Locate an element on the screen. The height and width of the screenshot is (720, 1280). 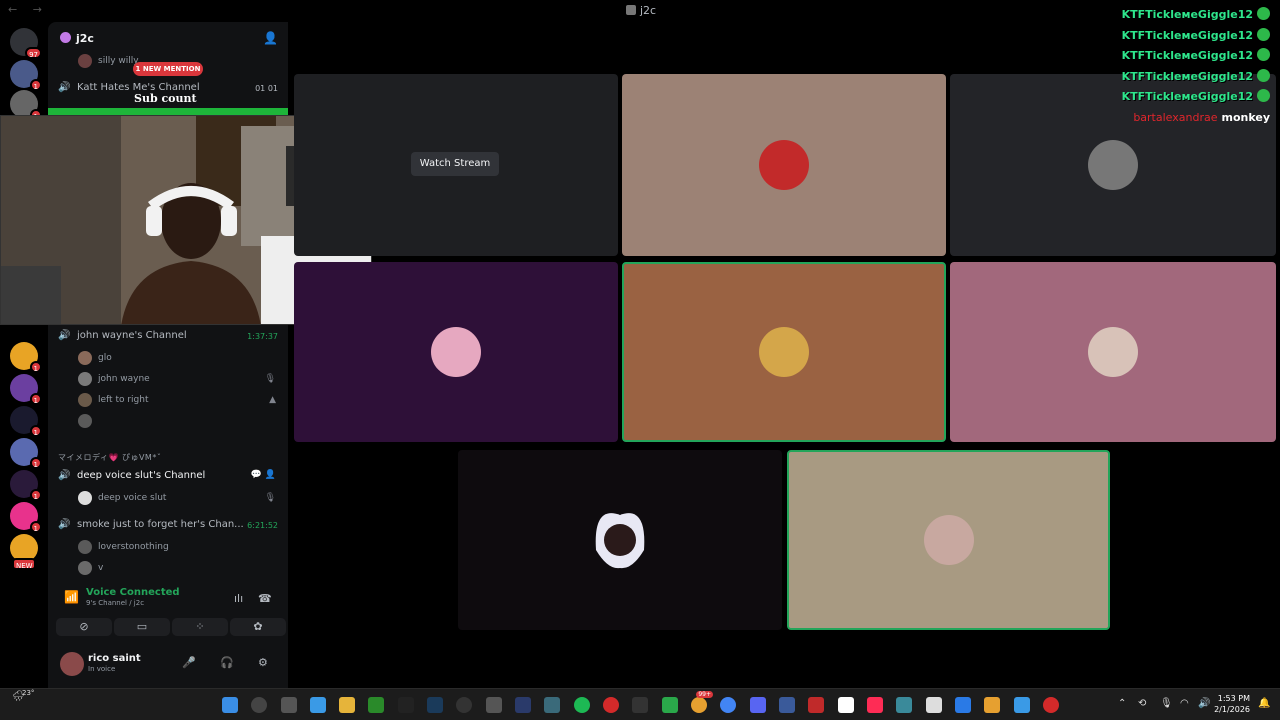
volume-icon: 🔊 is located at coordinates (1204, 703).